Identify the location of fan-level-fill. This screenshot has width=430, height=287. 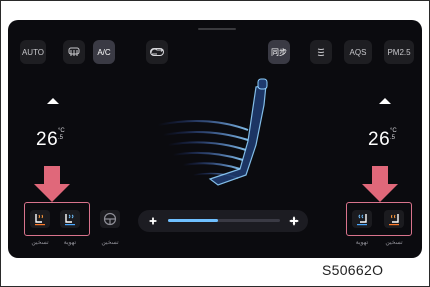
(193, 220).